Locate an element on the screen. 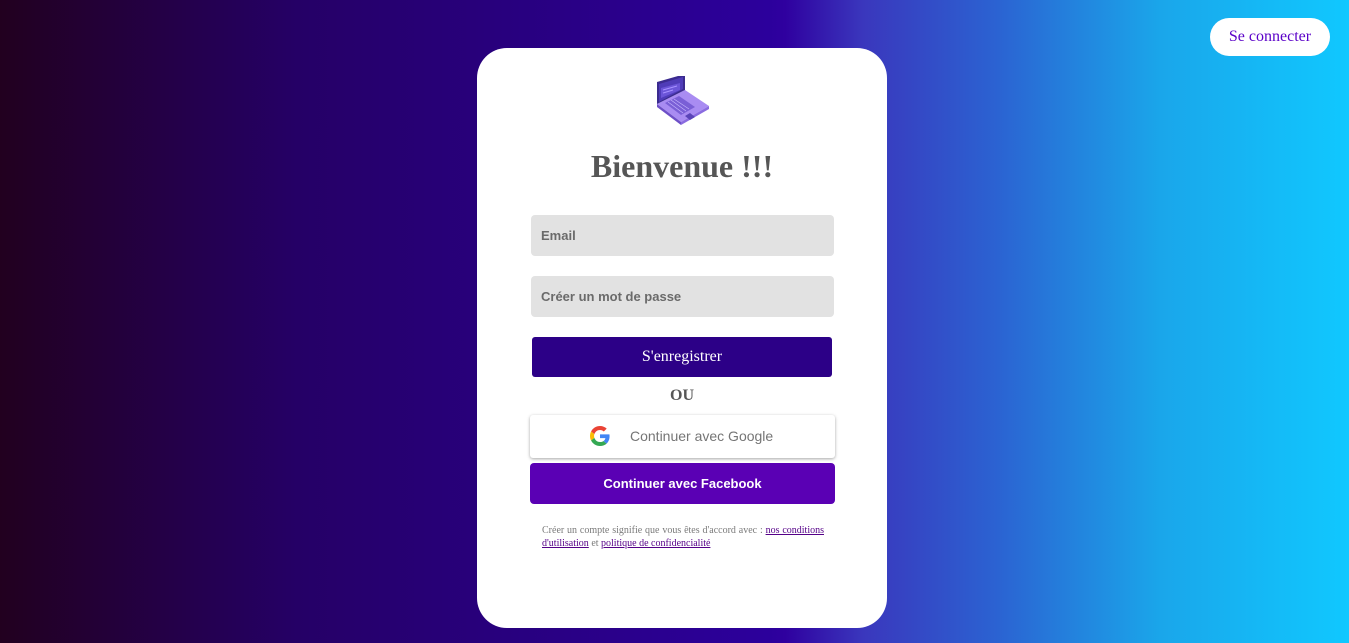  register-button: S'enregistrer is located at coordinates (682, 357).